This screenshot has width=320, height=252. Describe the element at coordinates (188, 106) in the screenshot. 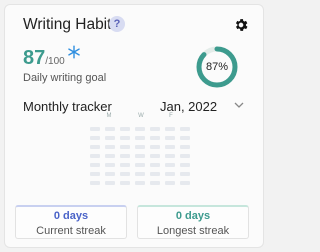

I see `month-selector: Jan, 2022` at that location.